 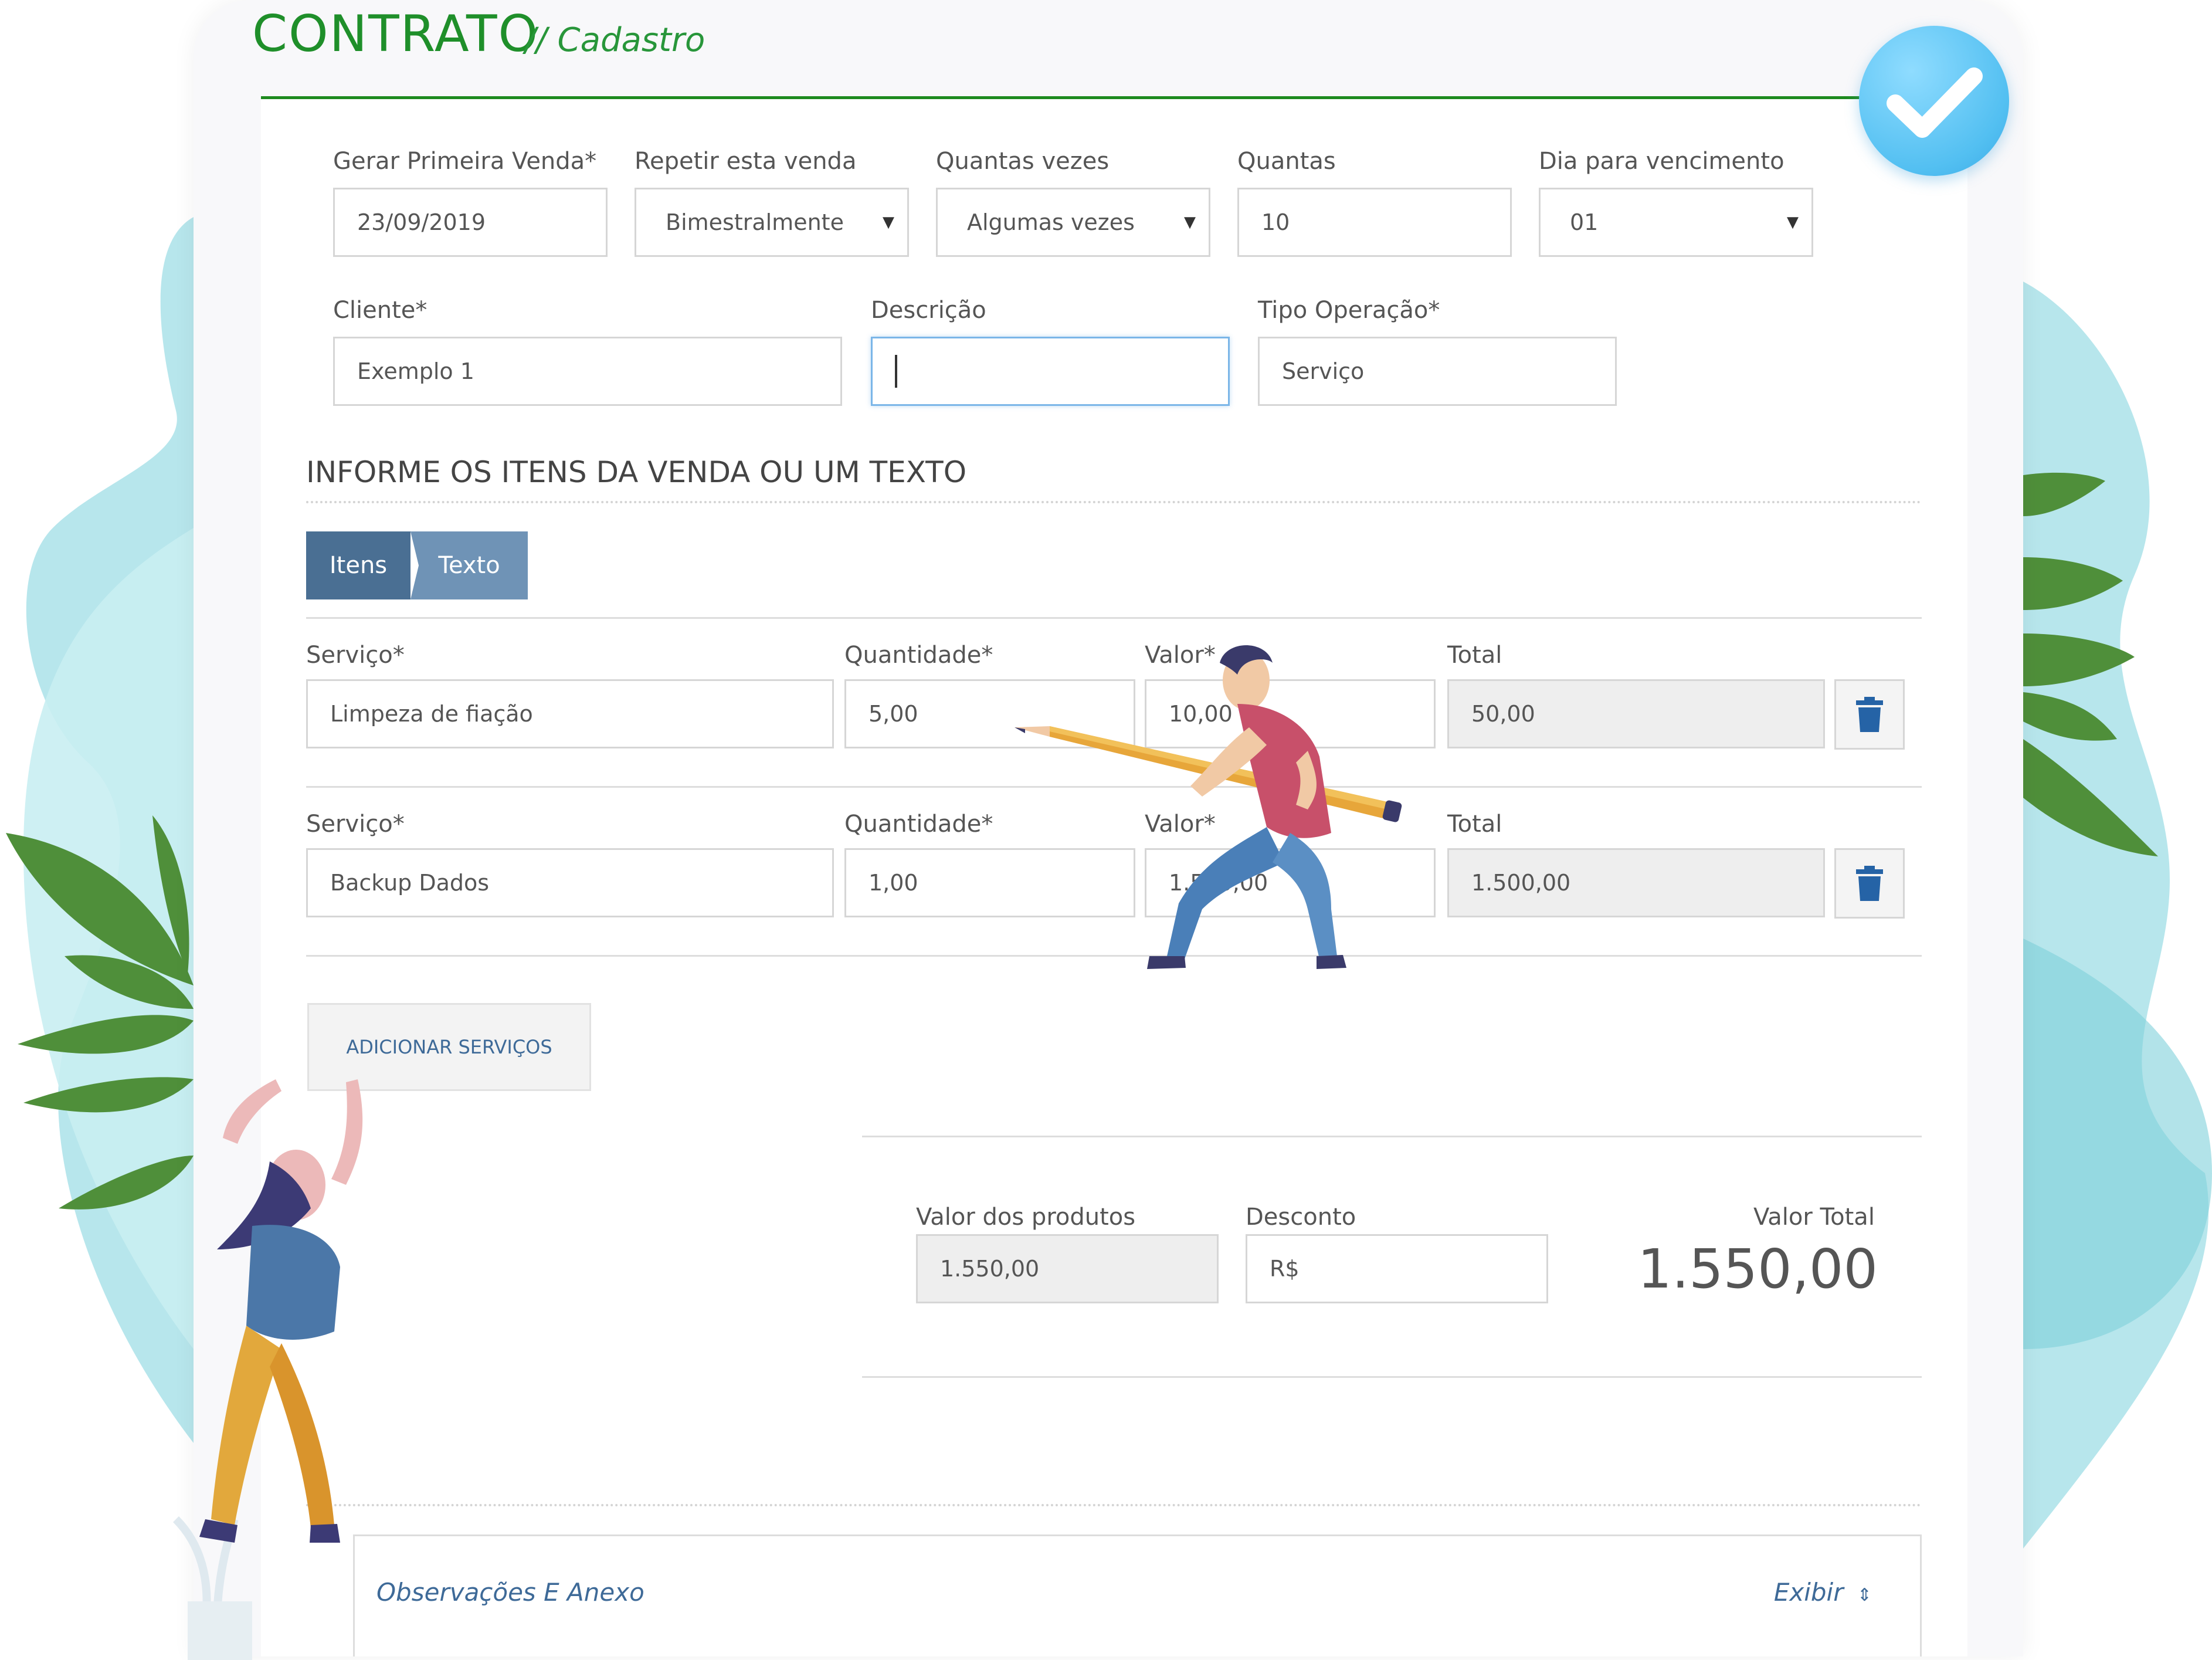 I want to click on products-value-field: 1.550,00, so click(x=1067, y=1268).